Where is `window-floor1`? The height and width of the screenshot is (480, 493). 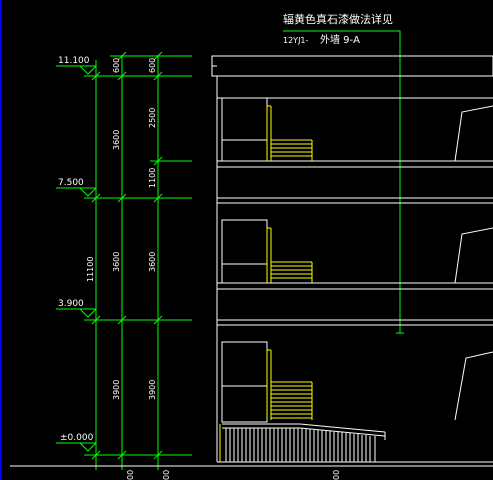
window-floor1 is located at coordinates (244, 382).